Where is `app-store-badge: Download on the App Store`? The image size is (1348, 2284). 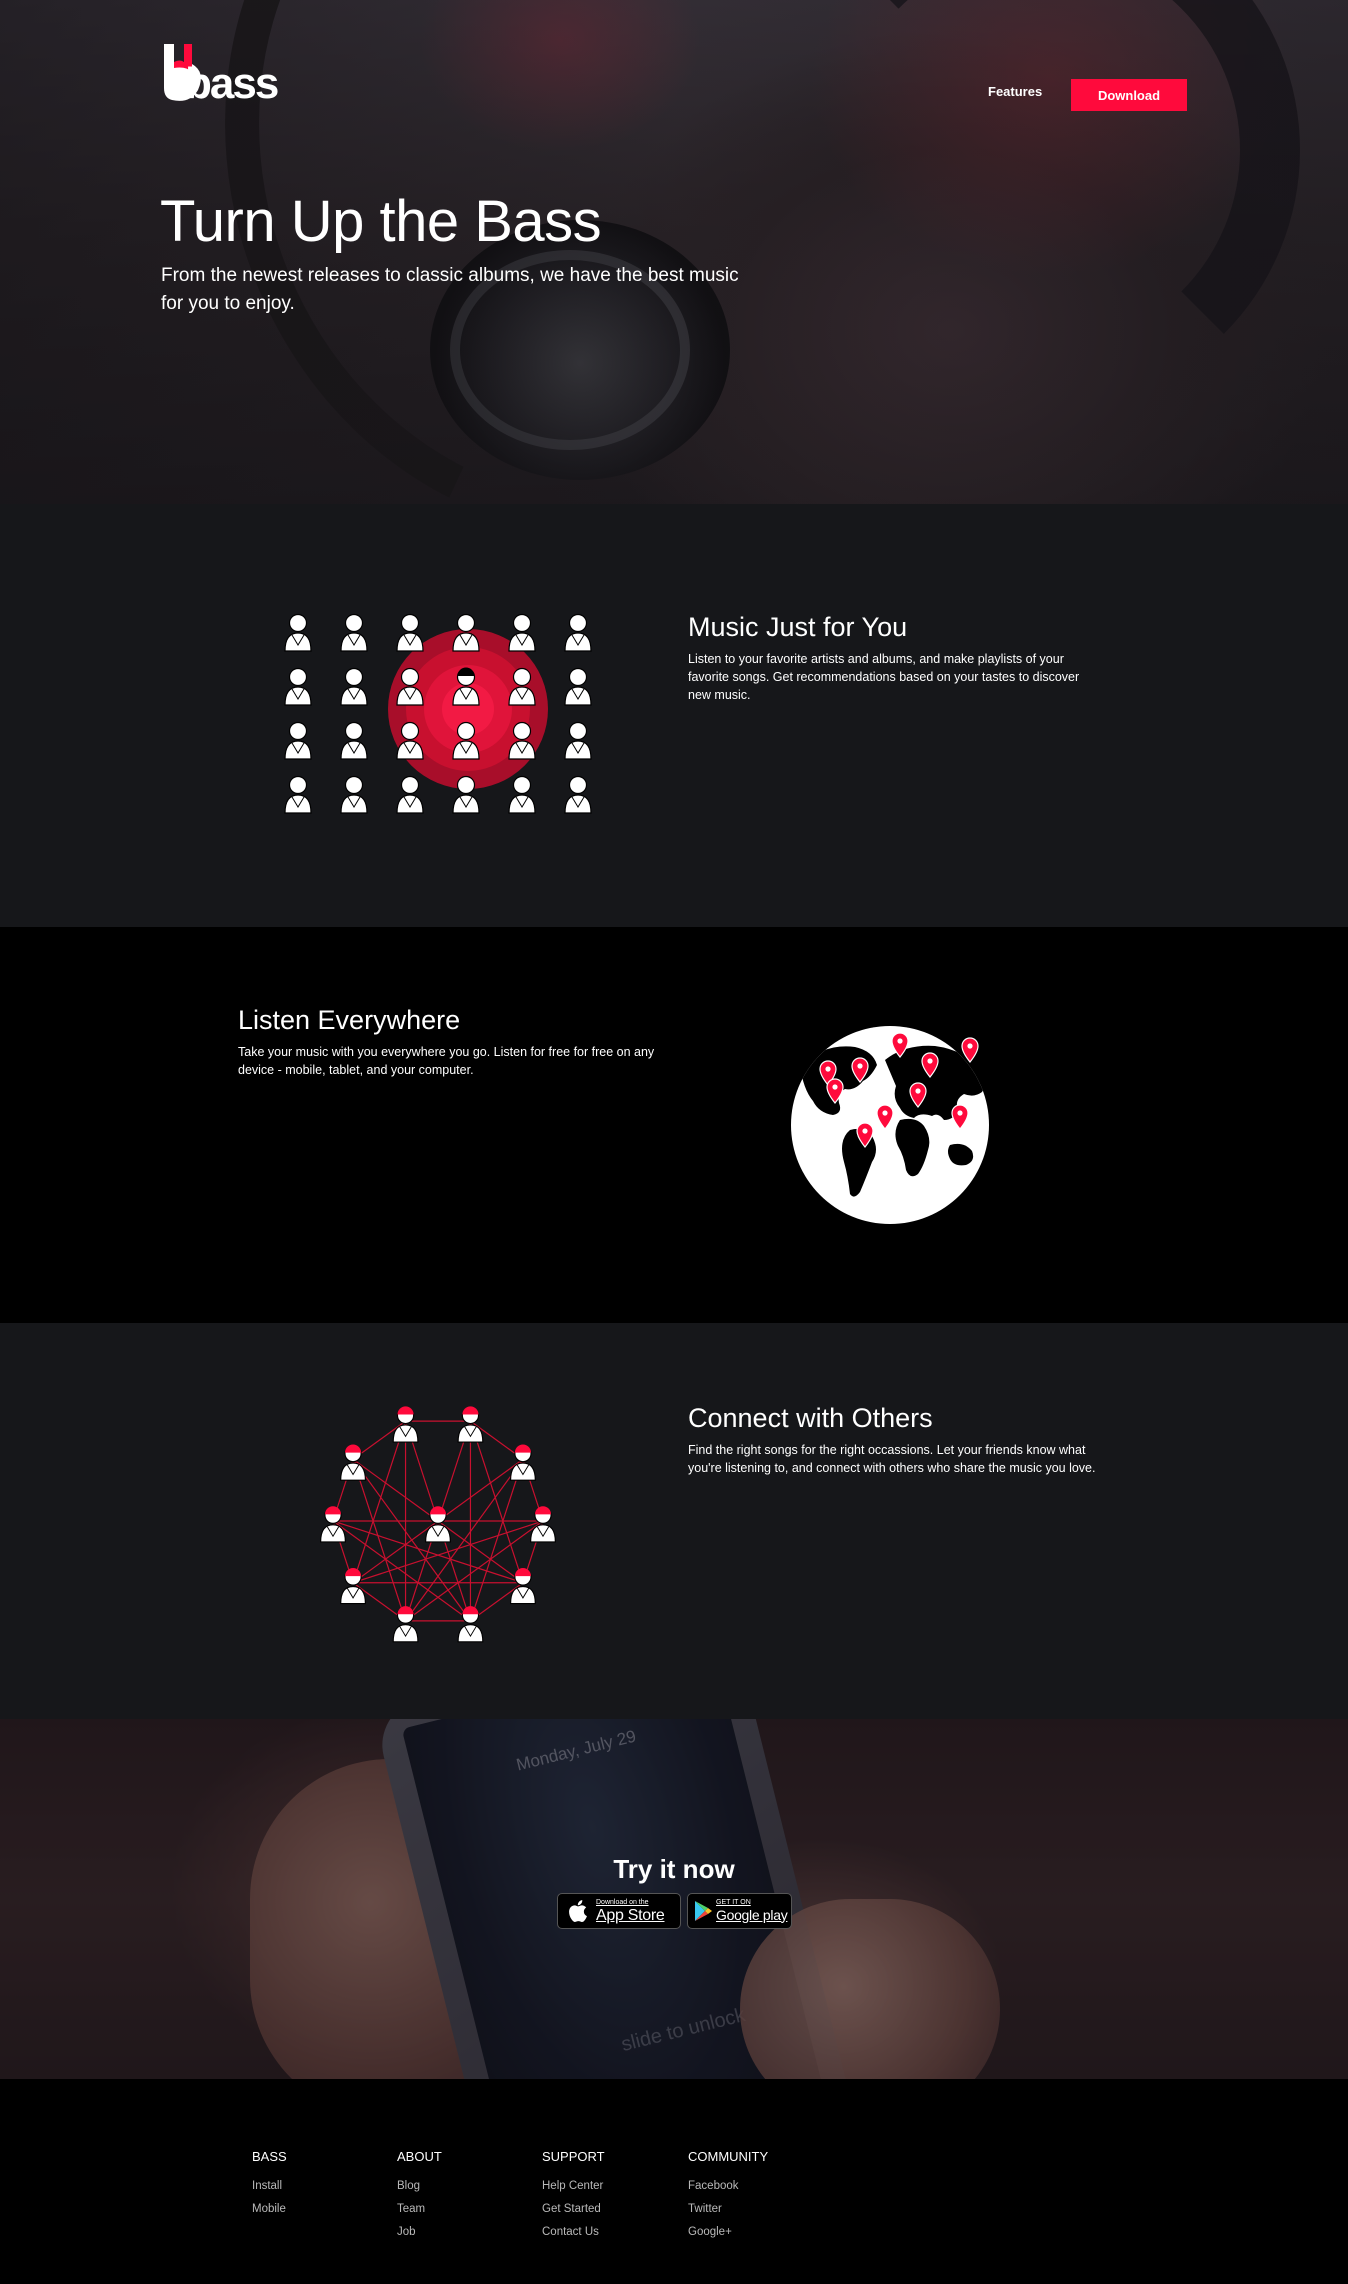 app-store-badge: Download on the App Store is located at coordinates (619, 1911).